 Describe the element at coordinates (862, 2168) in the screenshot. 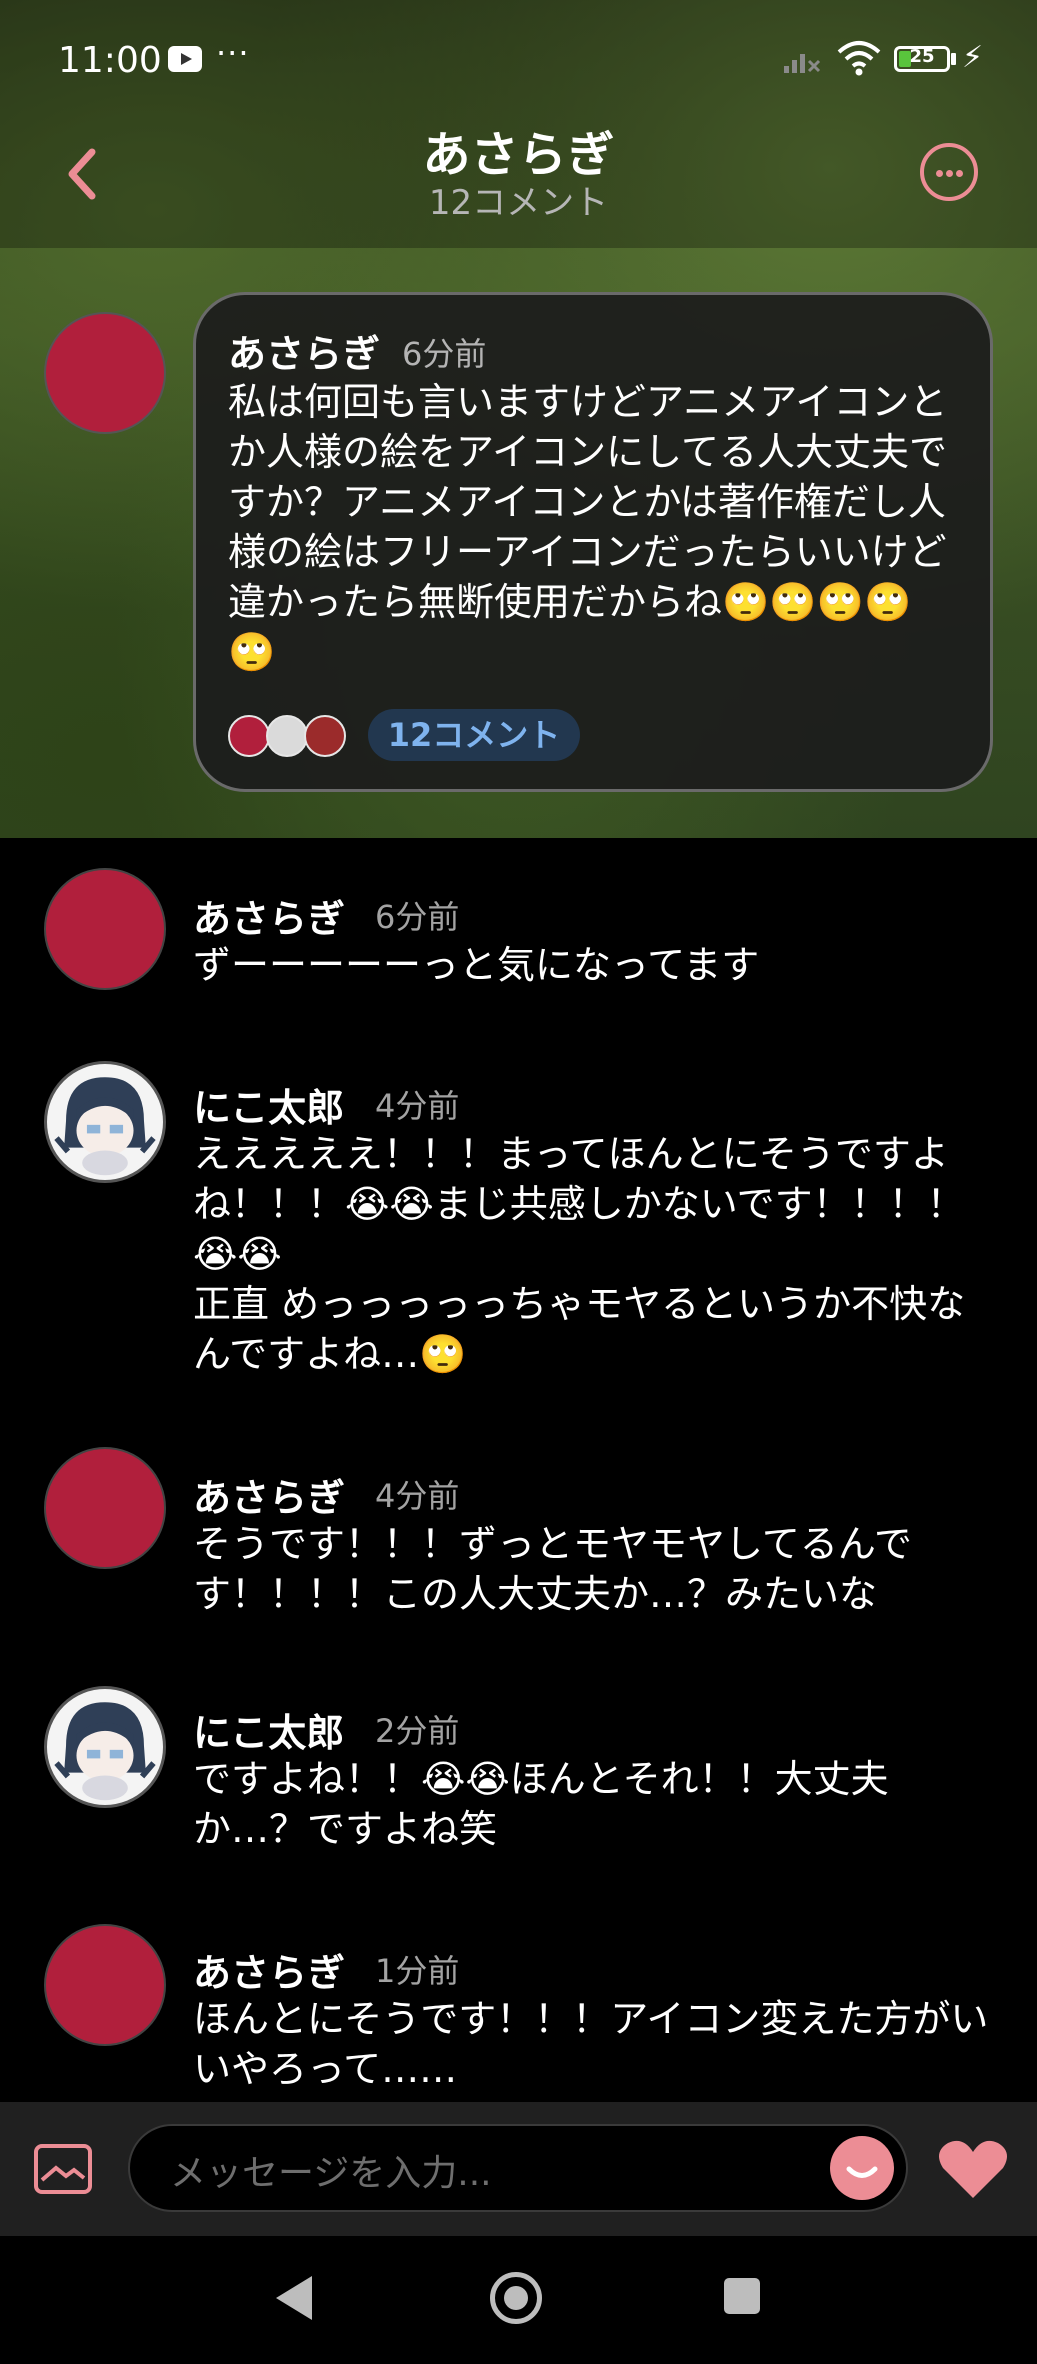

I see `smiley-icon` at that location.